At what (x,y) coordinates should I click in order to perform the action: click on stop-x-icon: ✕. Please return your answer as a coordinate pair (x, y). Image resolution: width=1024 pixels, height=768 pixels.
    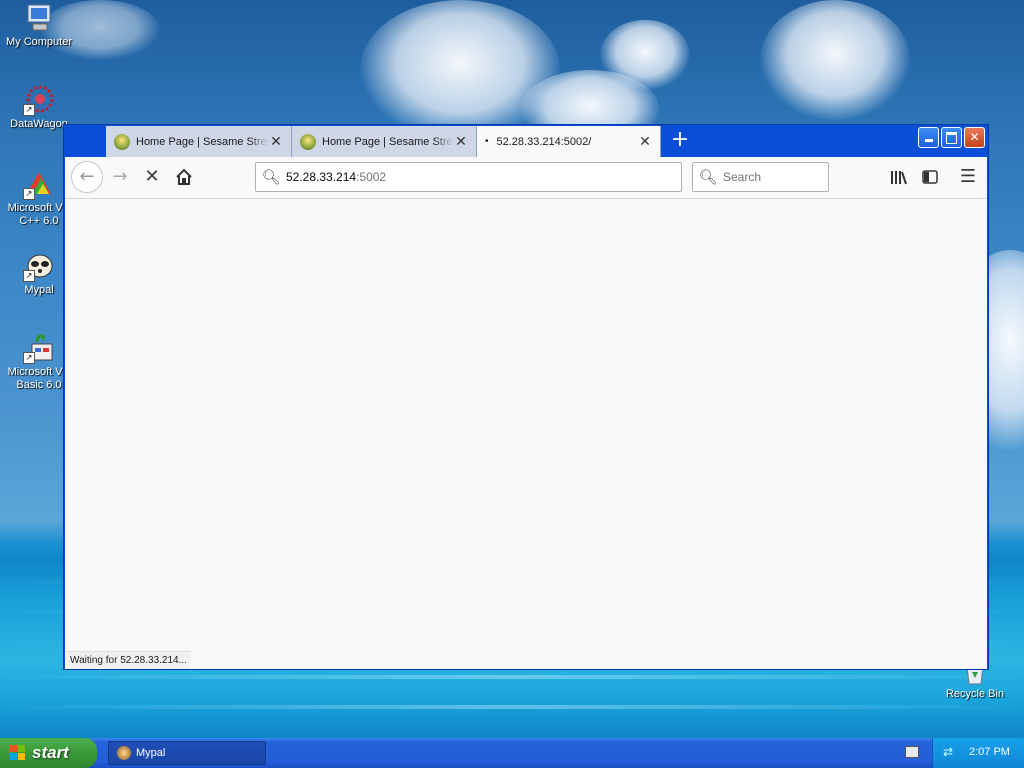
    Looking at the image, I should click on (152, 176).